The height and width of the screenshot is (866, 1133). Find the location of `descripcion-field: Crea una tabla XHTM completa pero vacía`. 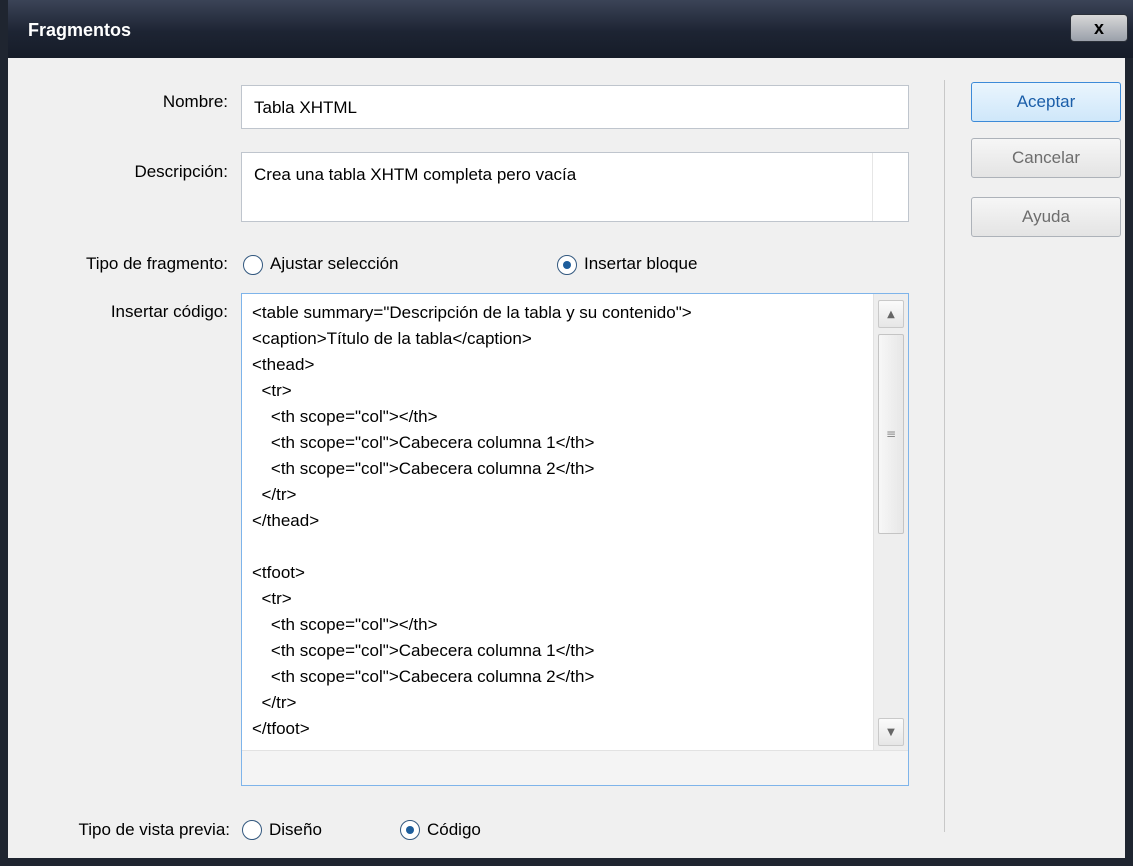

descripcion-field: Crea una tabla XHTM completa pero vacía is located at coordinates (575, 187).